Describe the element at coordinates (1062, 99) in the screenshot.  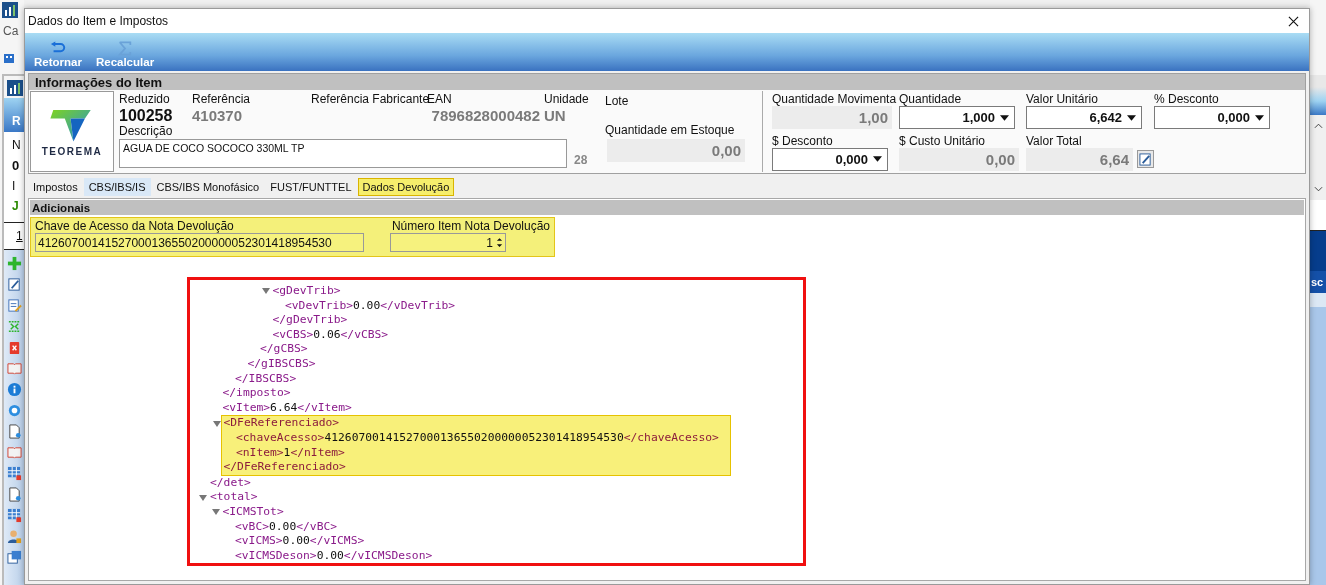
I see `field-label: Valor Unitário` at that location.